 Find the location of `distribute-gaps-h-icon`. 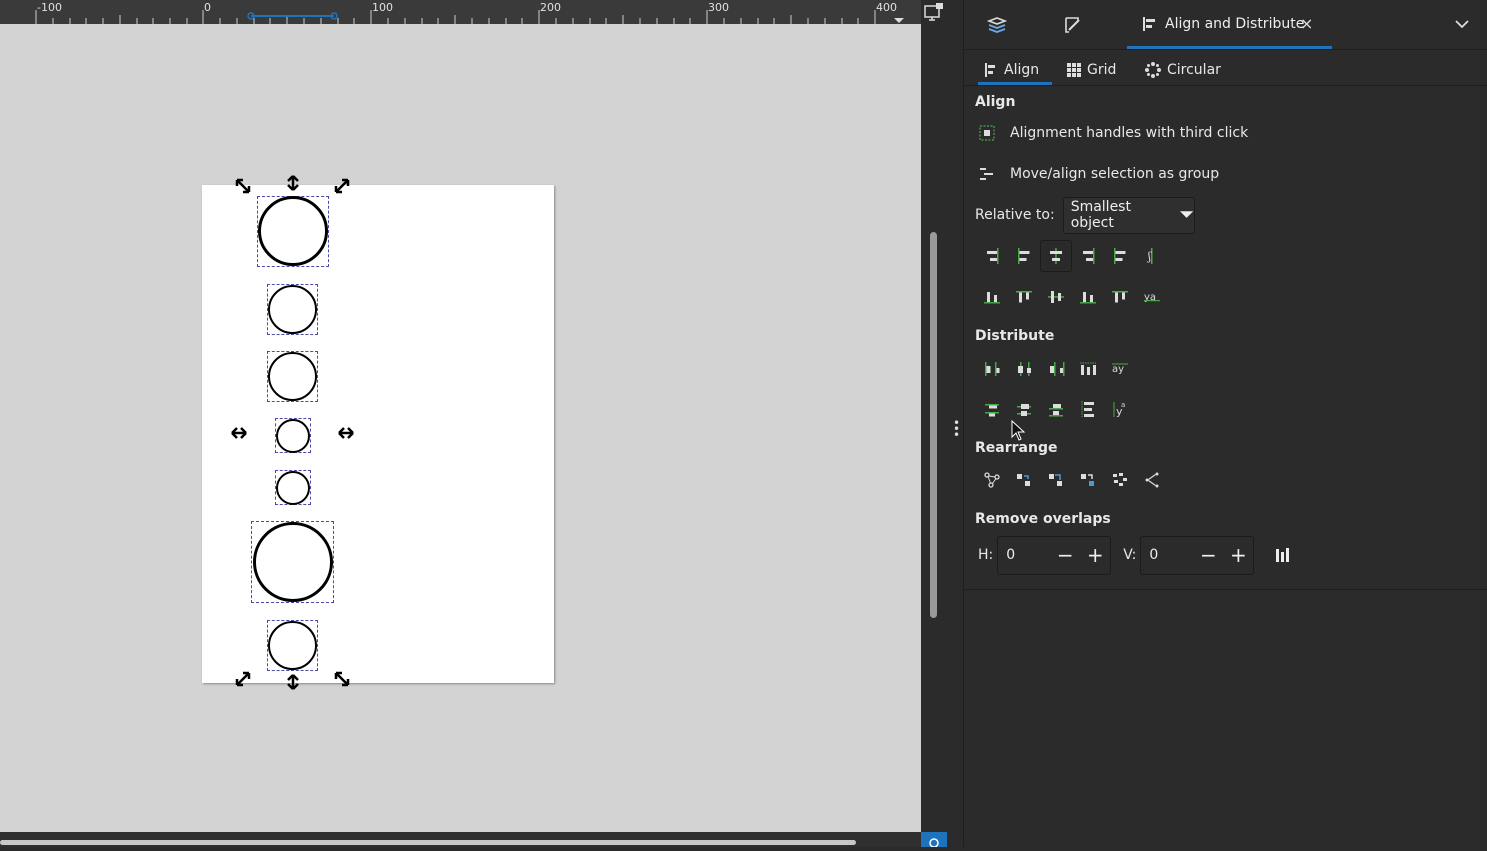

distribute-gaps-h-icon is located at coordinates (1088, 368).